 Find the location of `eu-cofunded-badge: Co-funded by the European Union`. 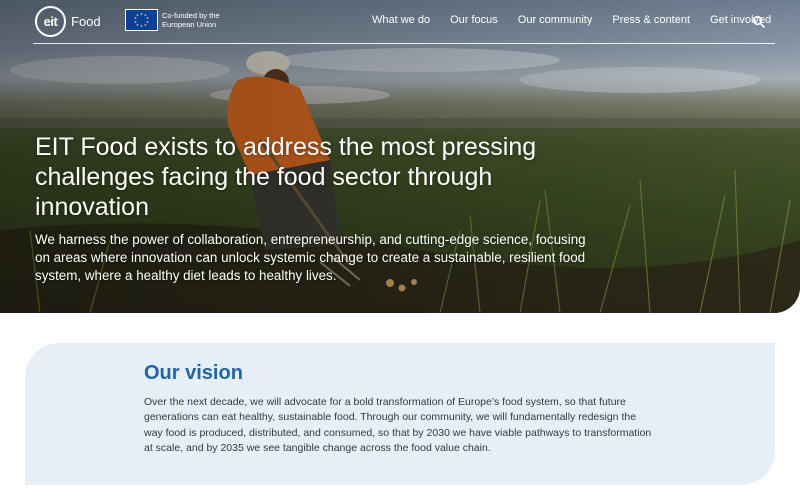

eu-cofunded-badge: Co-funded by the European Union is located at coordinates (188, 20).